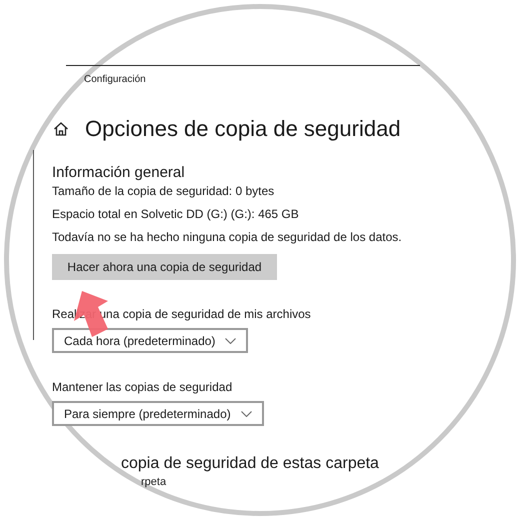 Image resolution: width=520 pixels, height=520 pixels. Describe the element at coordinates (176, 214) in the screenshot. I see `info-text: Espacio total en Solvetic DD (G:) (G:): 465 GB` at that location.